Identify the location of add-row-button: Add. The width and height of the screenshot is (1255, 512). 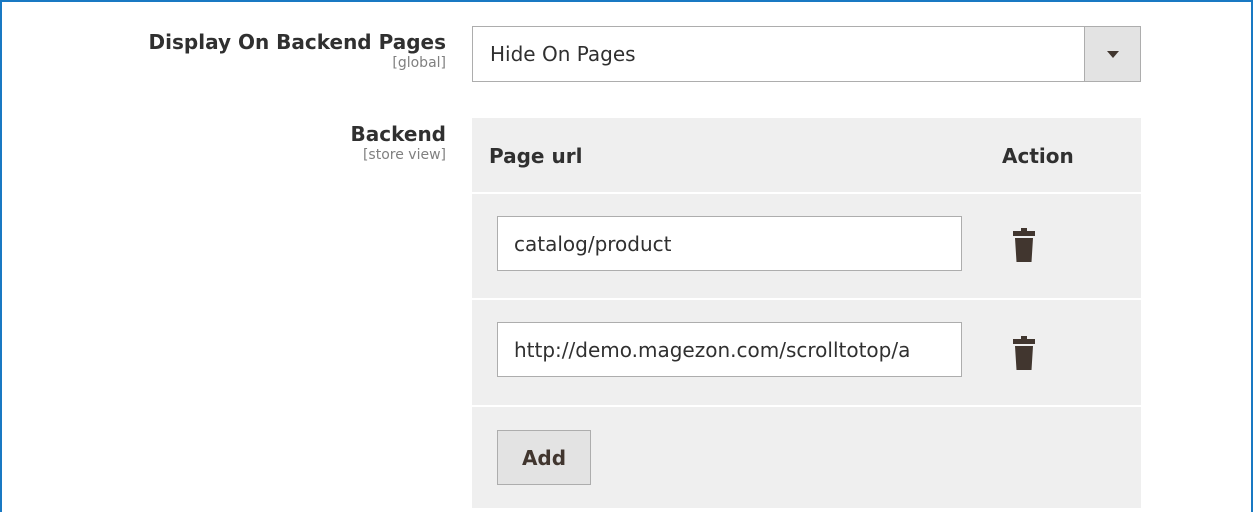
(544, 457).